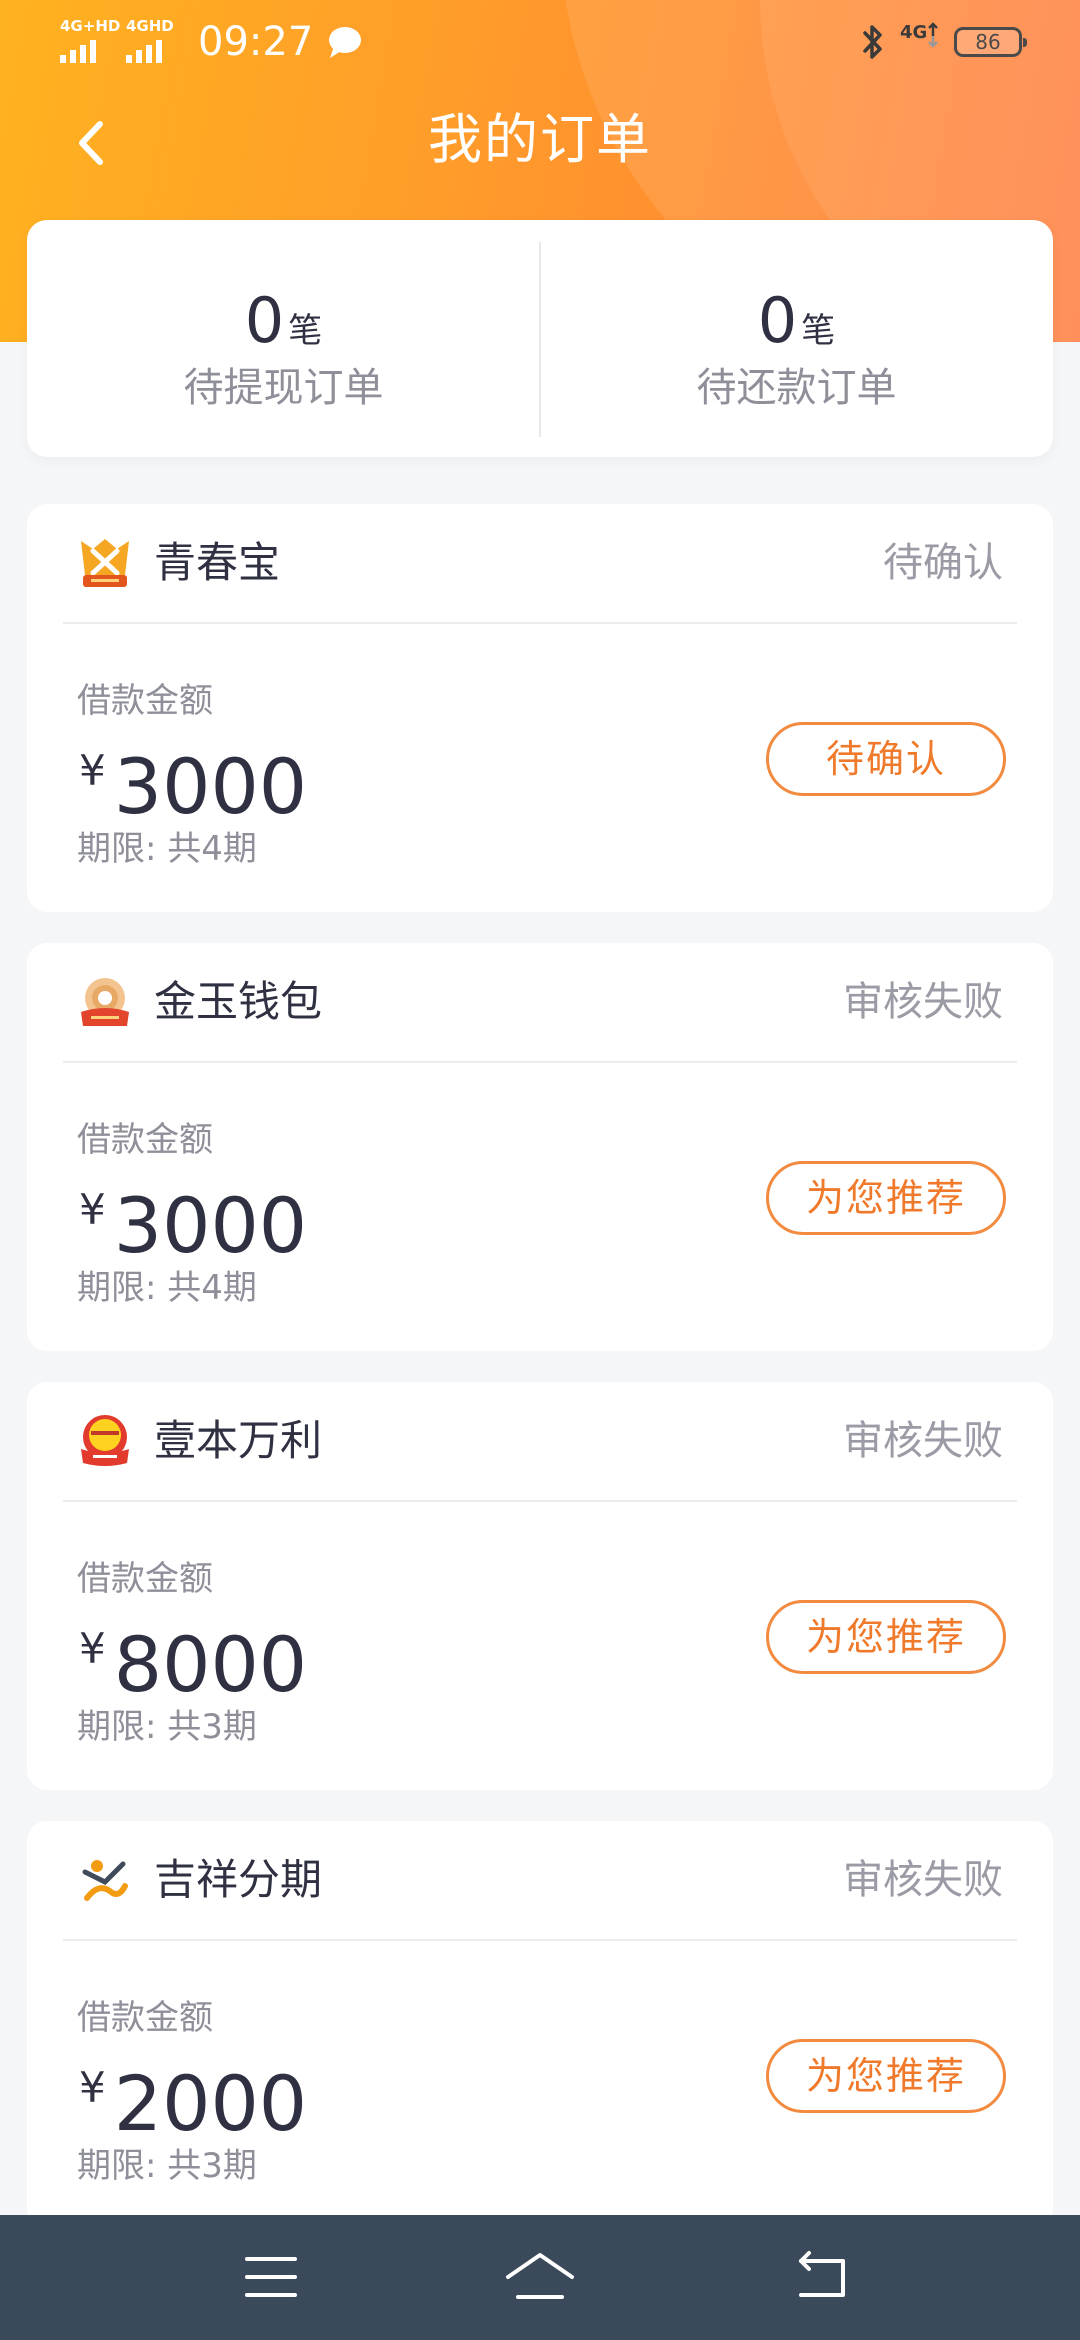 This screenshot has width=1080, height=2340. What do you see at coordinates (943, 563) in the screenshot?
I see `order-status: 待确认` at bounding box center [943, 563].